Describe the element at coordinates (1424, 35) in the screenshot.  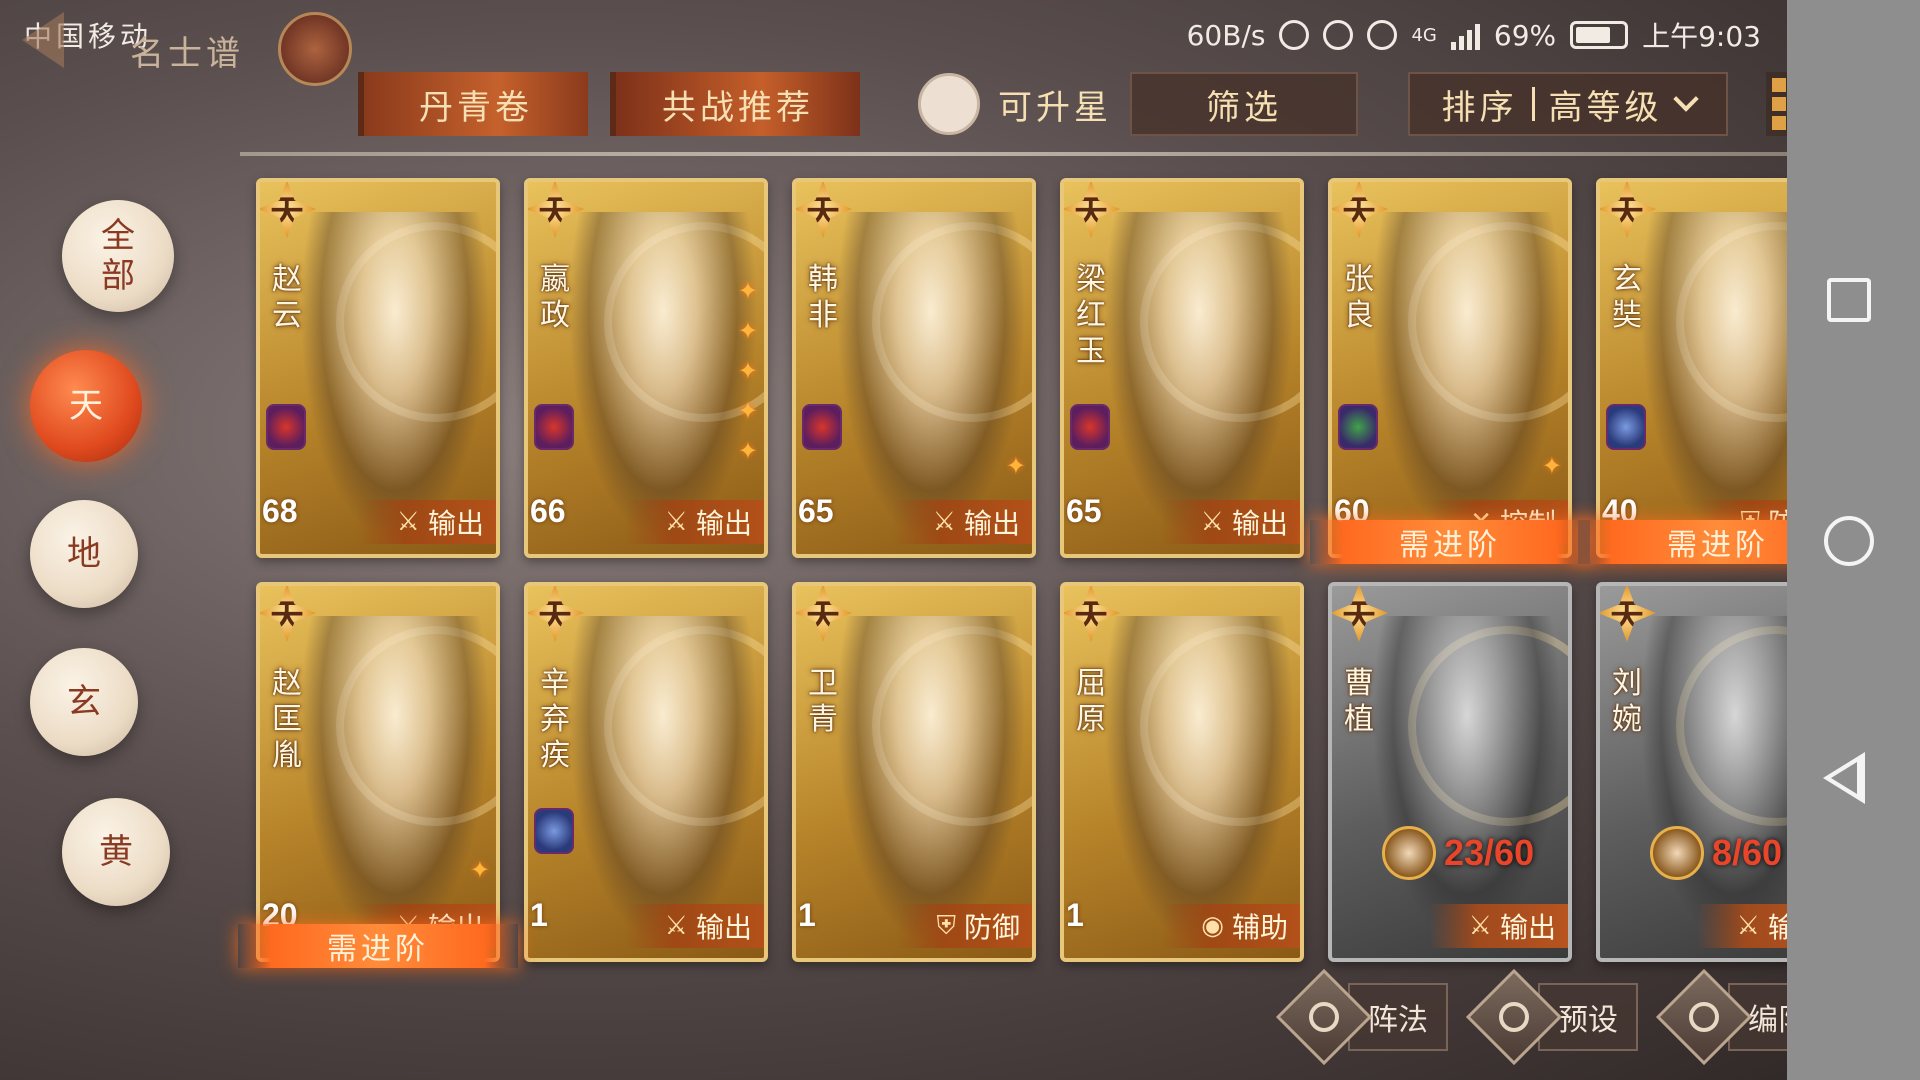
I see `network-type: 4G` at that location.